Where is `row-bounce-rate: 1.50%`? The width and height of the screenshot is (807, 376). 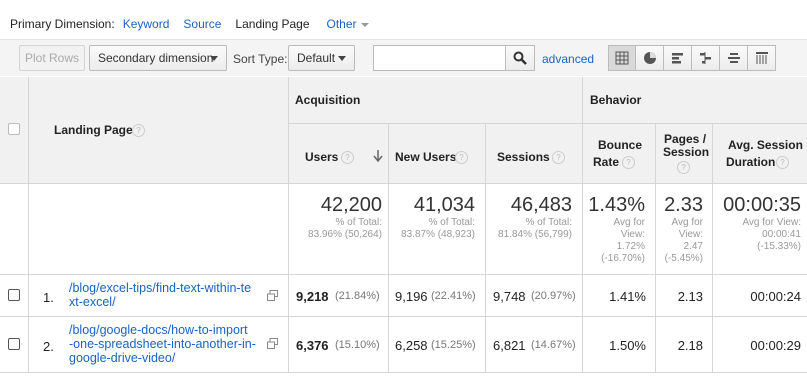
row-bounce-rate: 1.50% is located at coordinates (619, 345).